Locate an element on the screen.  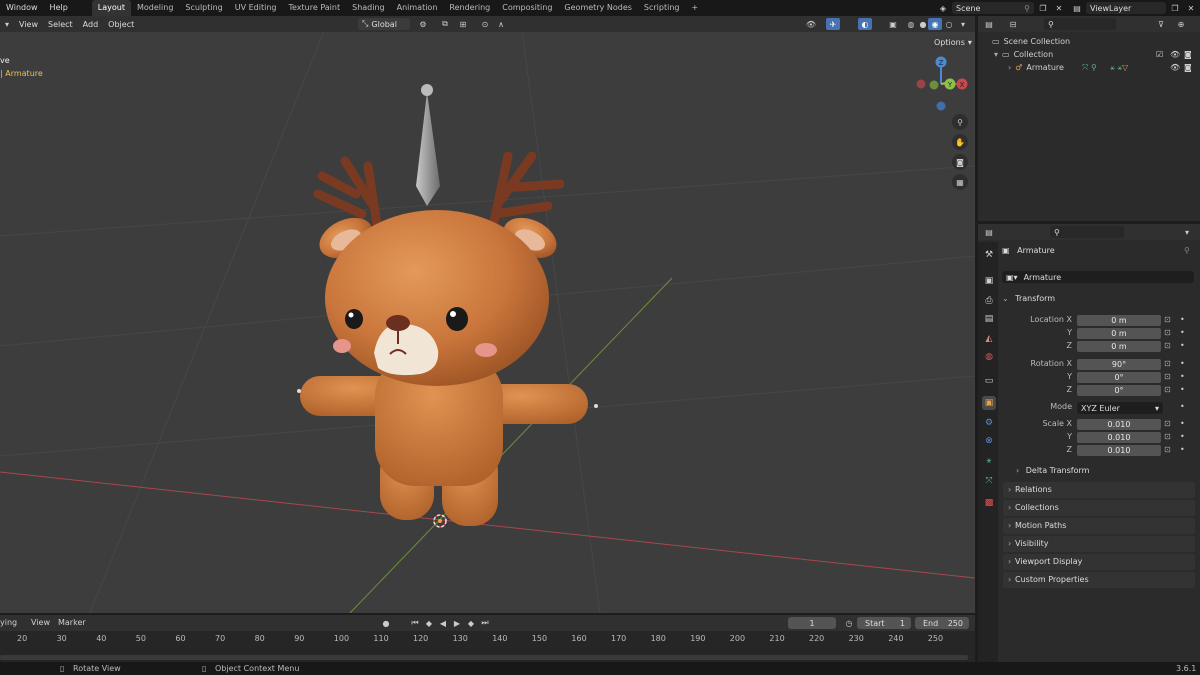
display-mode-icon: ⊟ is located at coordinates (1013, 24).